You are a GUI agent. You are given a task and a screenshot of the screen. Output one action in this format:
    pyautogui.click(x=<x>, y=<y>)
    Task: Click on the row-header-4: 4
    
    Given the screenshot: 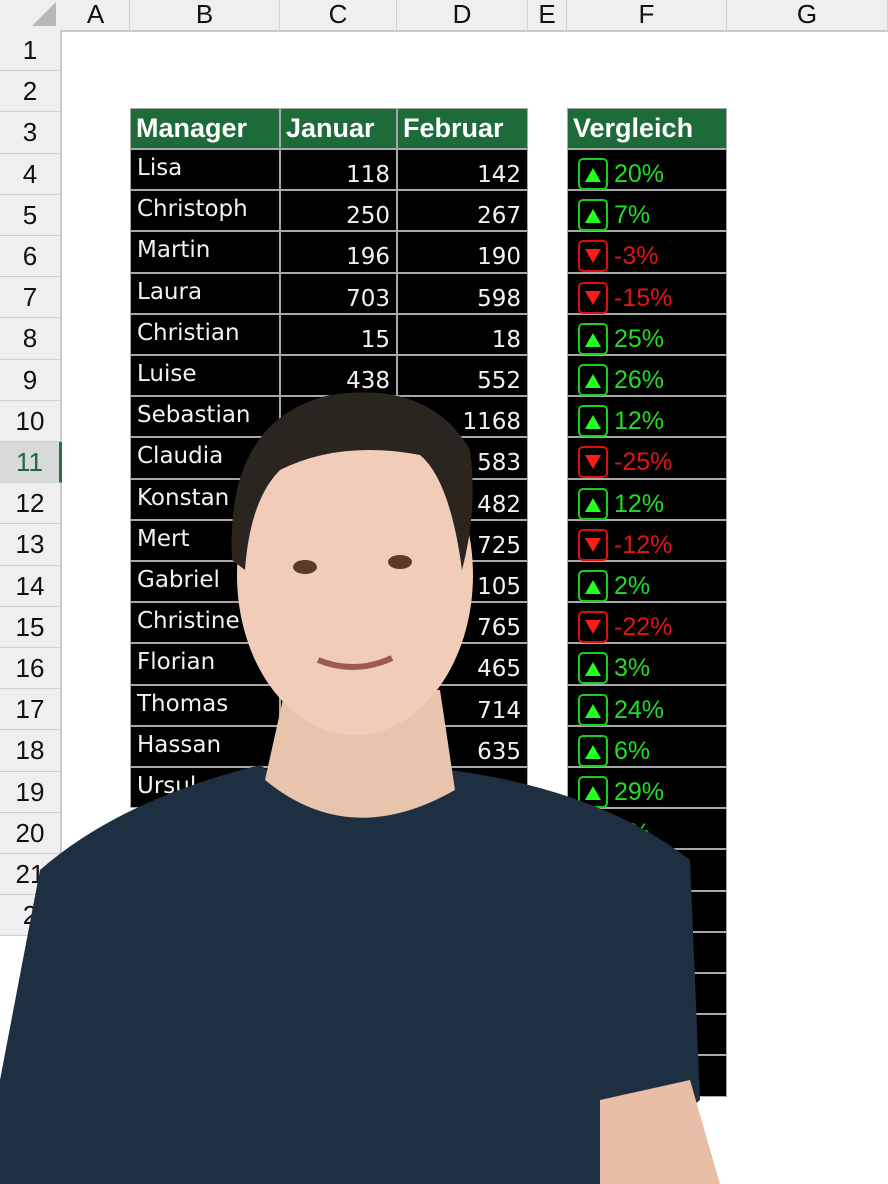 What is the action you would take?
    pyautogui.click(x=31, y=174)
    